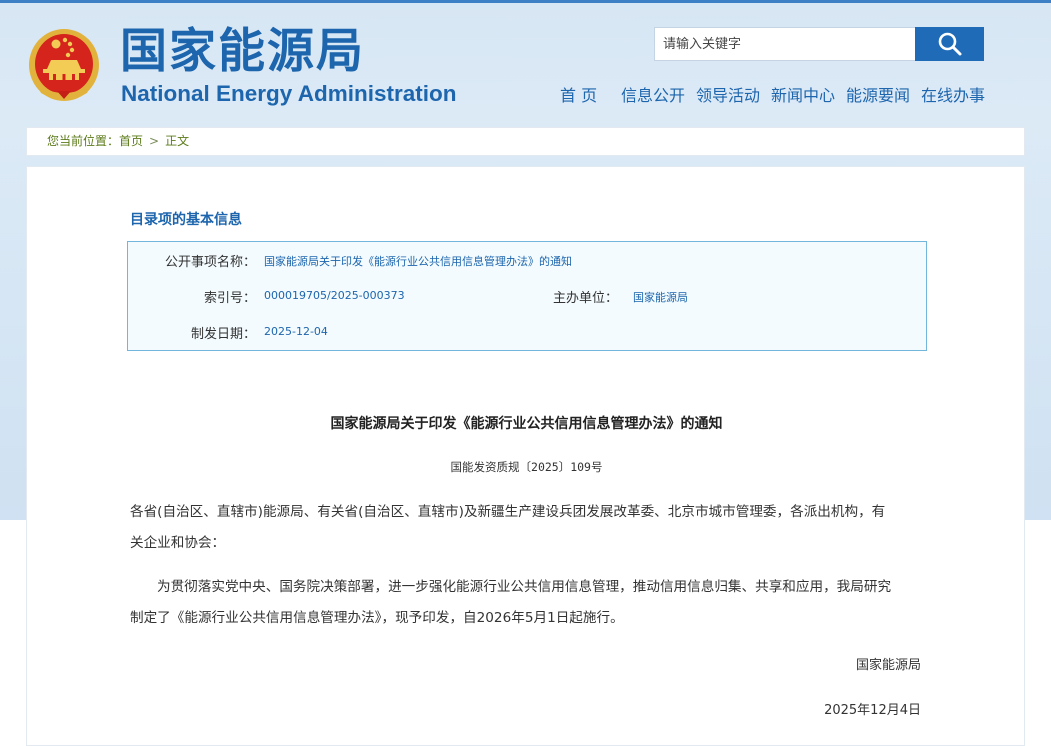 The width and height of the screenshot is (1051, 746). What do you see at coordinates (377, 618) in the screenshot?
I see `body-line-2: 制定了《能源行业公共信用信息管理办法》，现予印发，自2026年5月1日起施行。` at bounding box center [377, 618].